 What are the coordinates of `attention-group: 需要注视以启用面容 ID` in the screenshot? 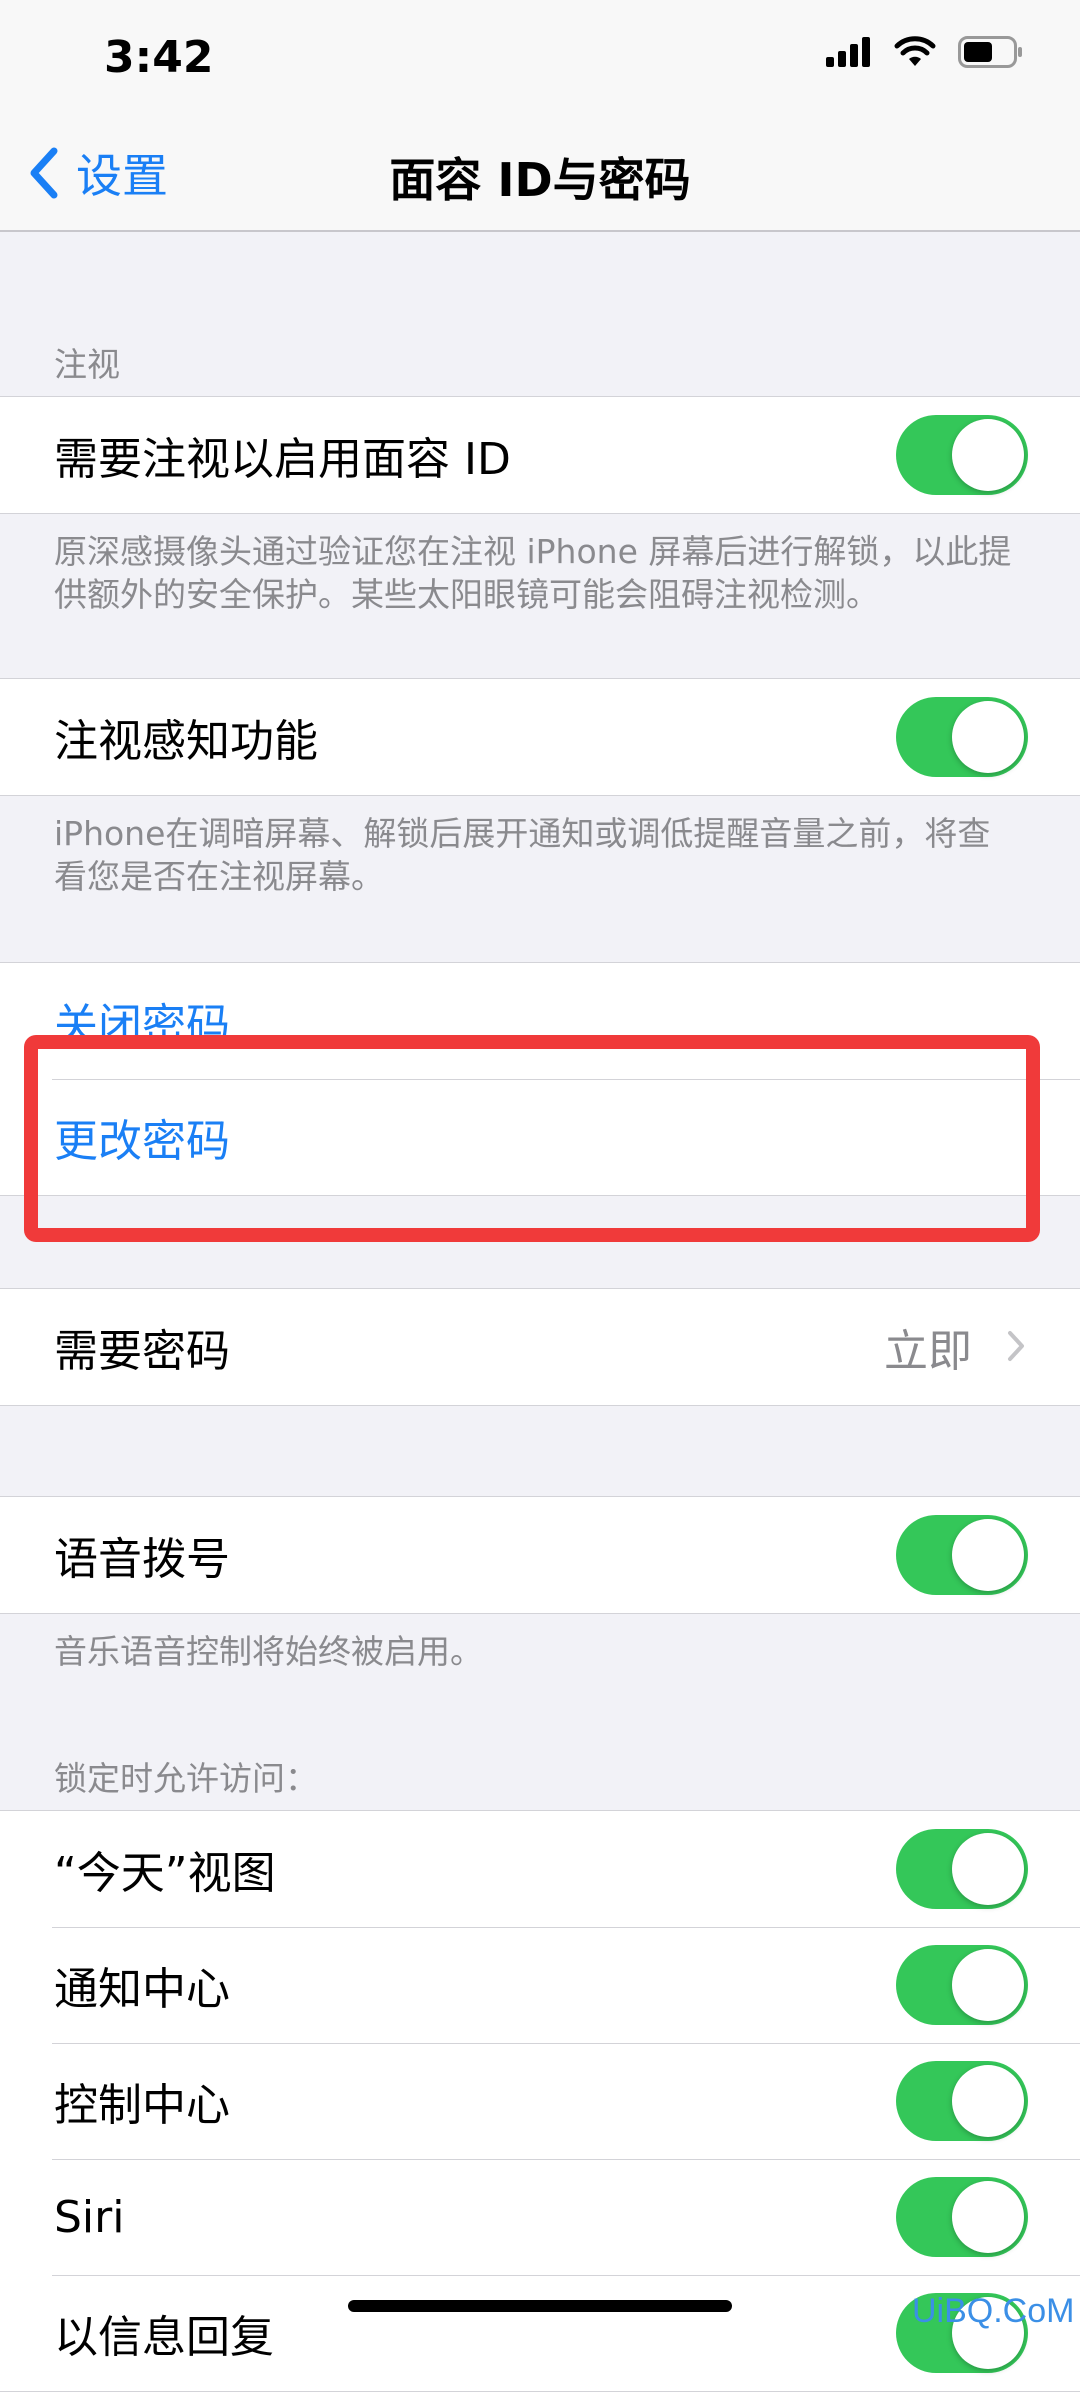 It's located at (540, 455).